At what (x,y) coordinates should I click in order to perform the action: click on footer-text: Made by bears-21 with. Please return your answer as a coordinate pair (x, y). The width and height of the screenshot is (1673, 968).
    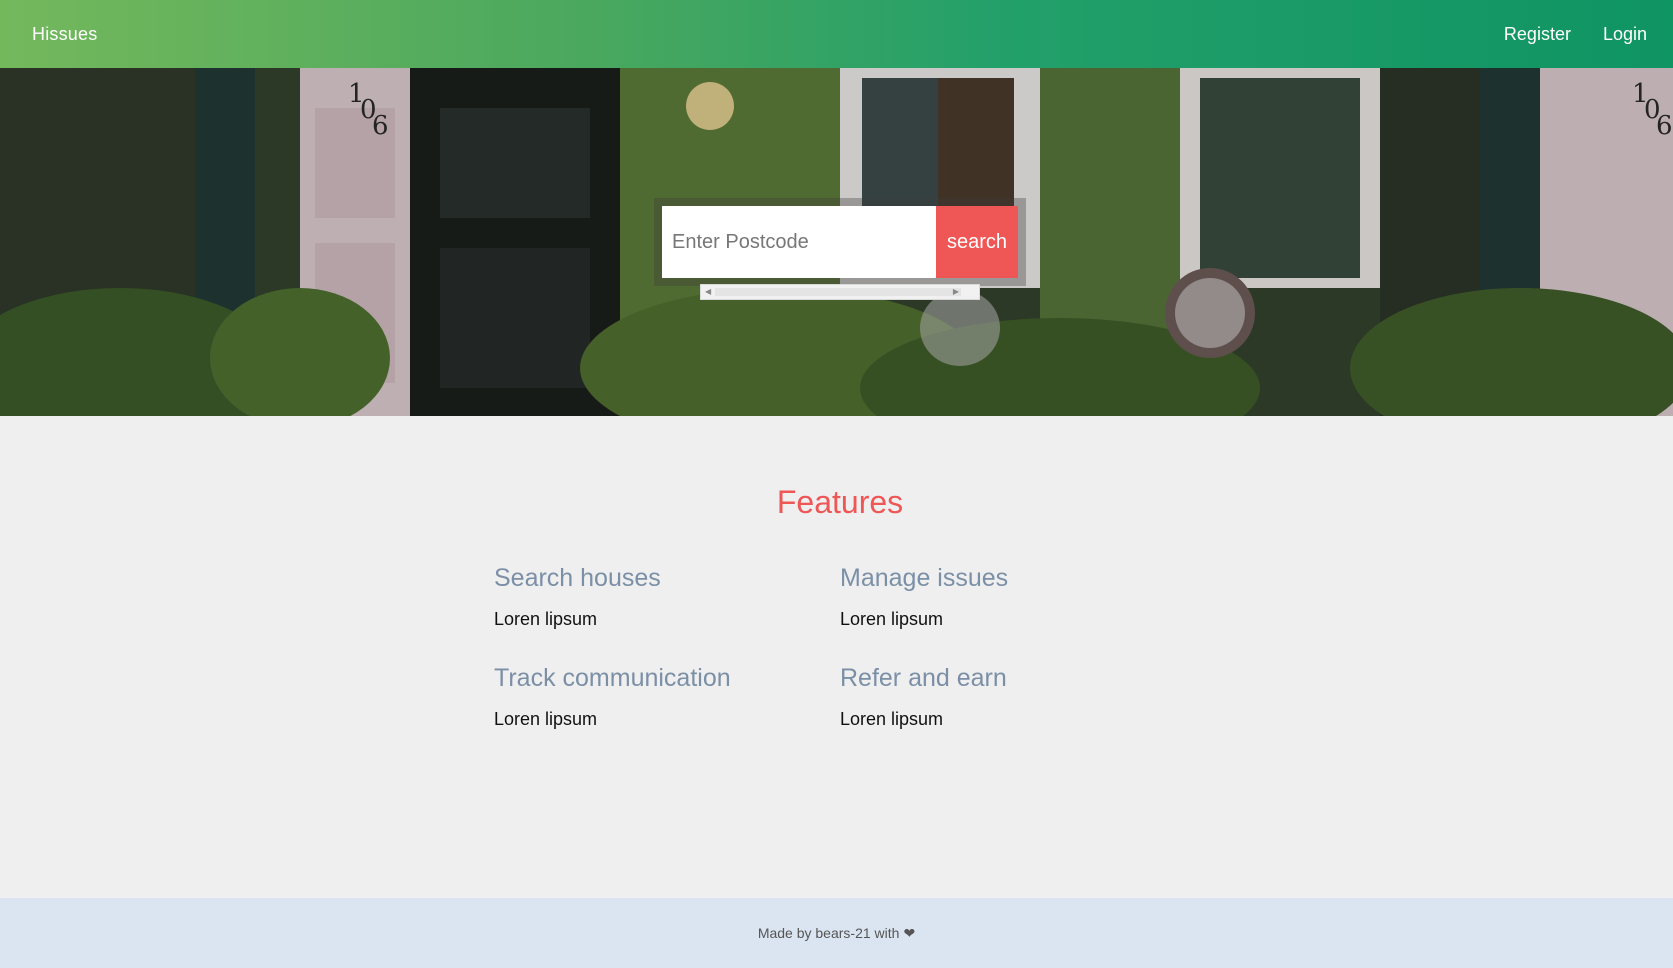
    Looking at the image, I should click on (828, 933).